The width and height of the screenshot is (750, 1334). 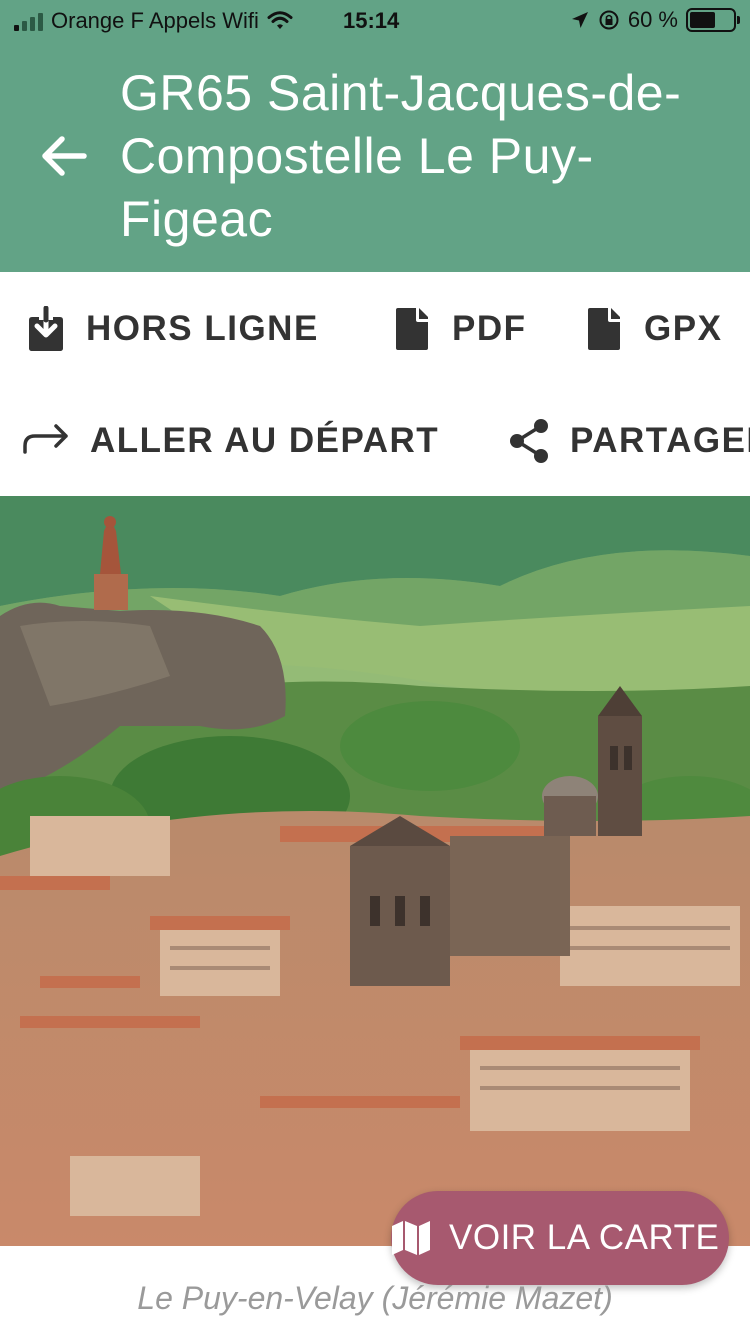 What do you see at coordinates (64, 156) in the screenshot?
I see `arrow-left-icon` at bounding box center [64, 156].